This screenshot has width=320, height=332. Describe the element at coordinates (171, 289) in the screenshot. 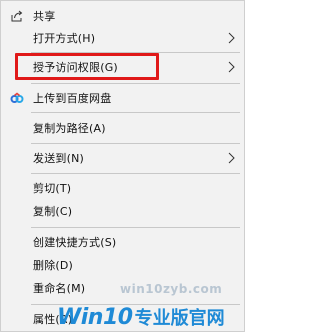

I see `watermark-url: win10zyb.com` at that location.